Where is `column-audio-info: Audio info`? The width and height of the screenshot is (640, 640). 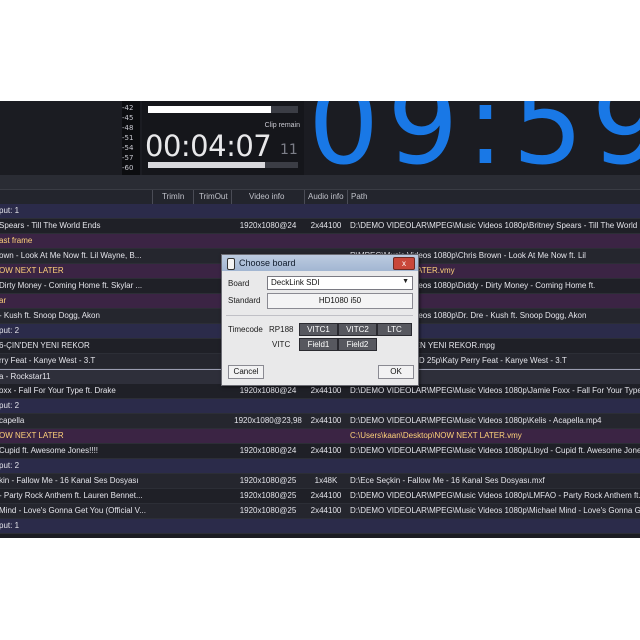
column-audio-info: Audio info is located at coordinates (326, 196).